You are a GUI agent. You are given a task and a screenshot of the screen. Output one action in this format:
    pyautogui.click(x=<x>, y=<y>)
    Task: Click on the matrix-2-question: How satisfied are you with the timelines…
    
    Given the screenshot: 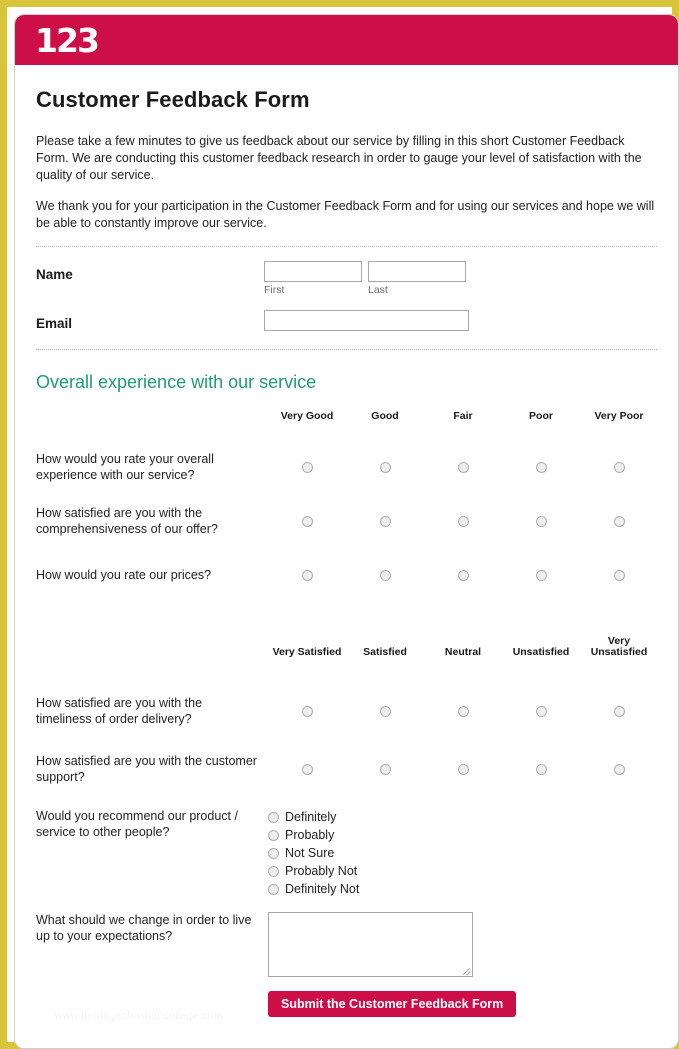 What is the action you would take?
    pyautogui.click(x=119, y=711)
    